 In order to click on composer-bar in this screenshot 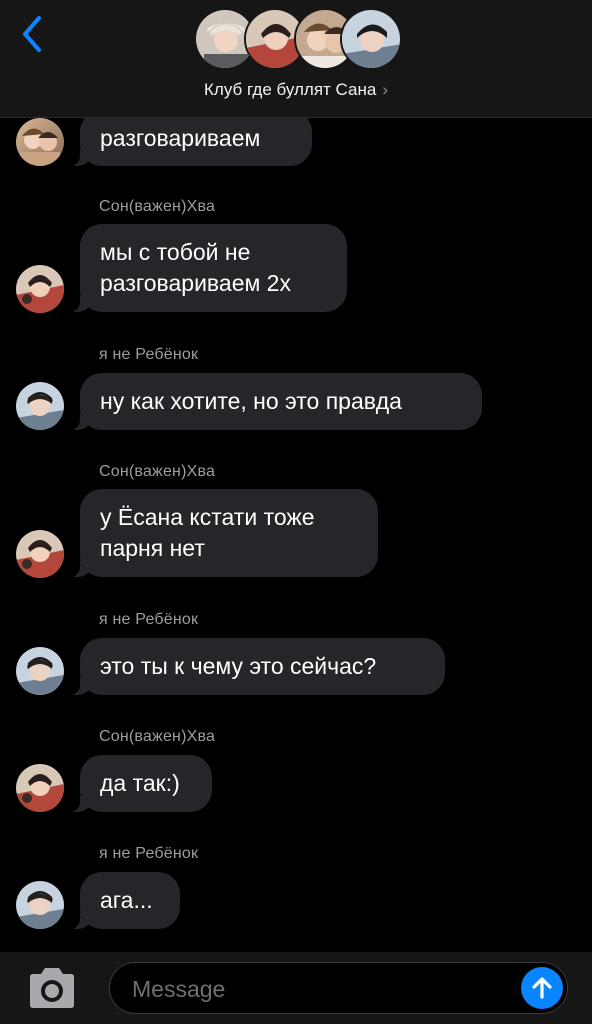, I will do `click(296, 988)`.